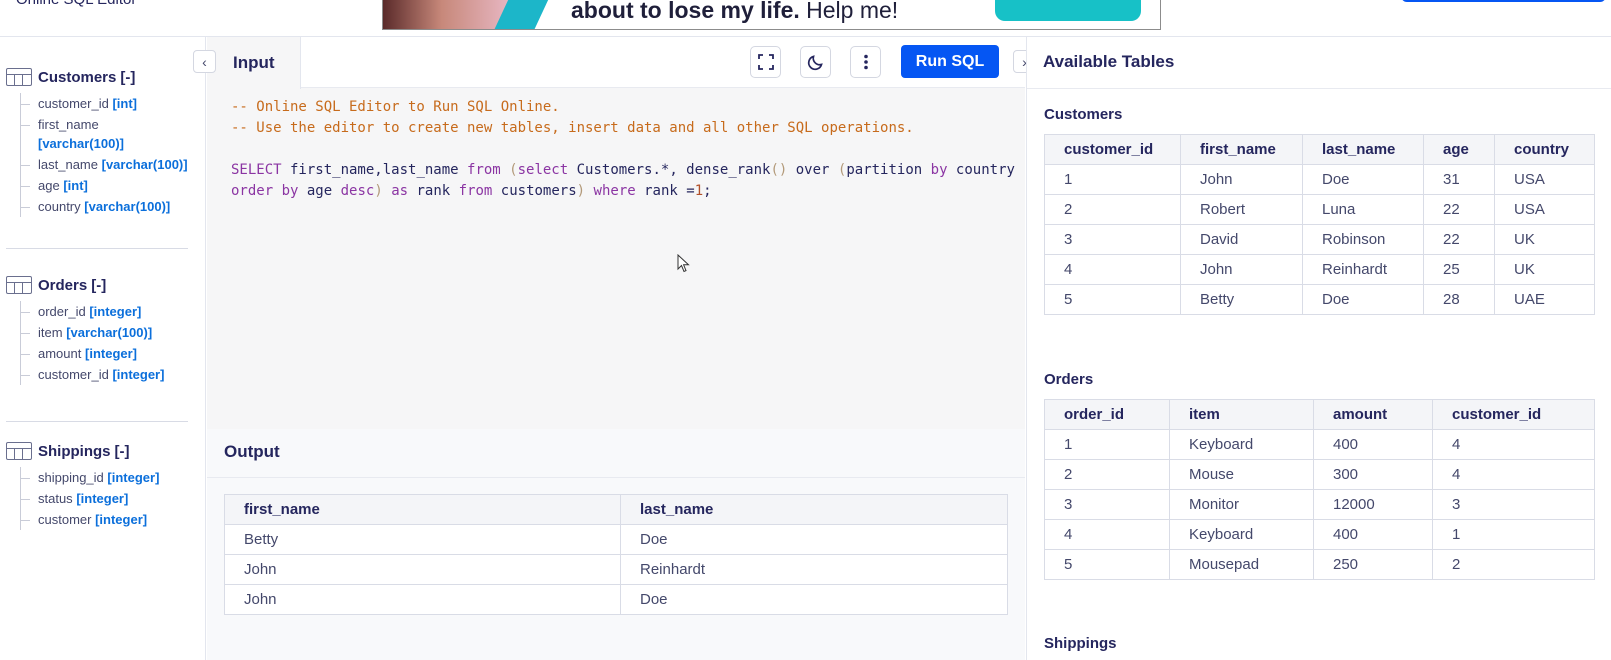  What do you see at coordinates (1241, 504) in the screenshot?
I see `table-cell: Monitor` at bounding box center [1241, 504].